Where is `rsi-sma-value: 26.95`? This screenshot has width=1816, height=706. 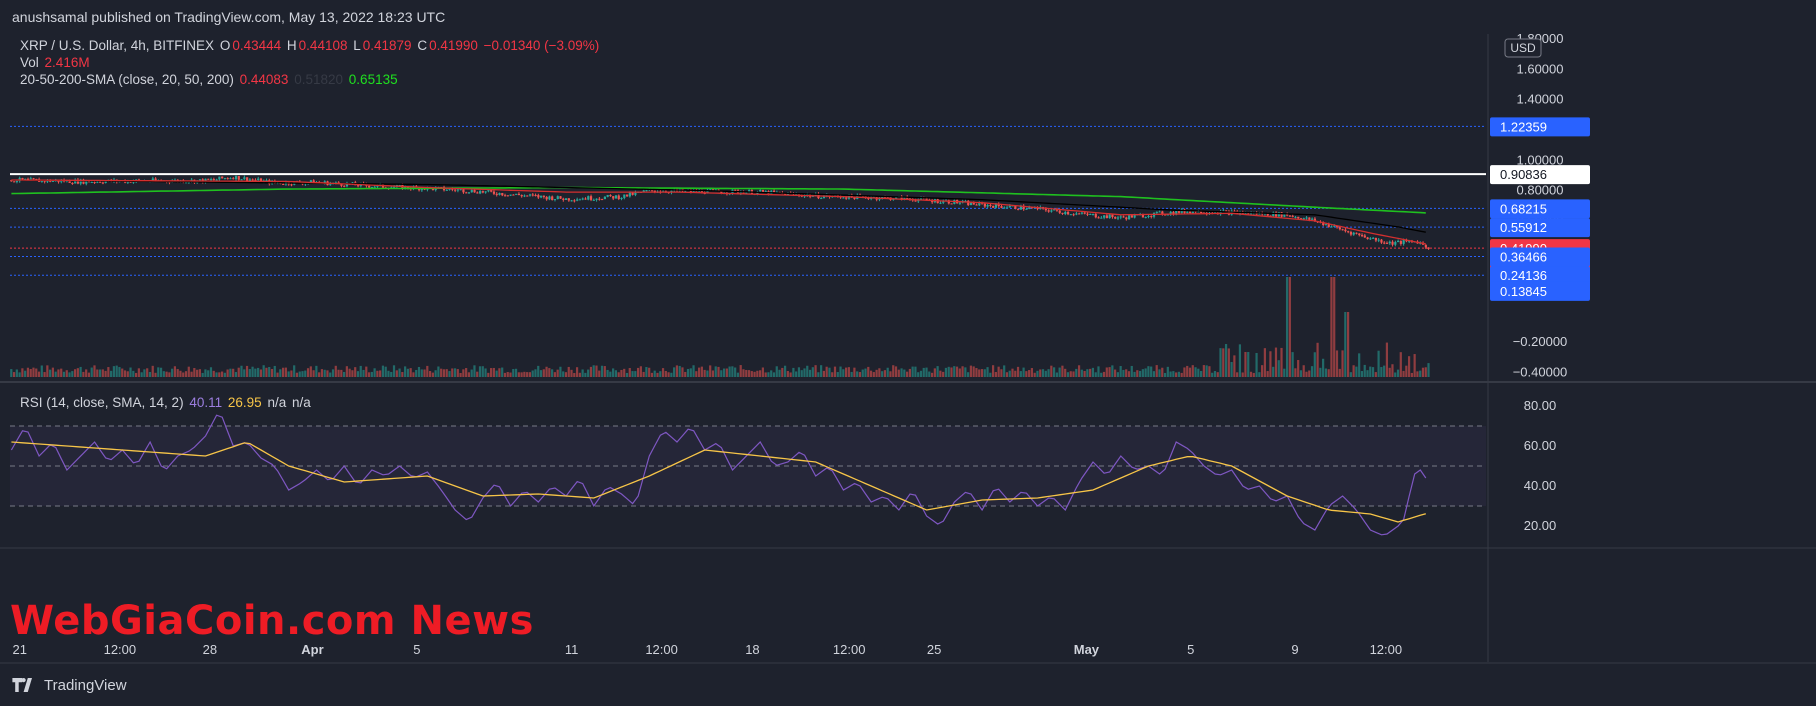
rsi-sma-value: 26.95 is located at coordinates (244, 402).